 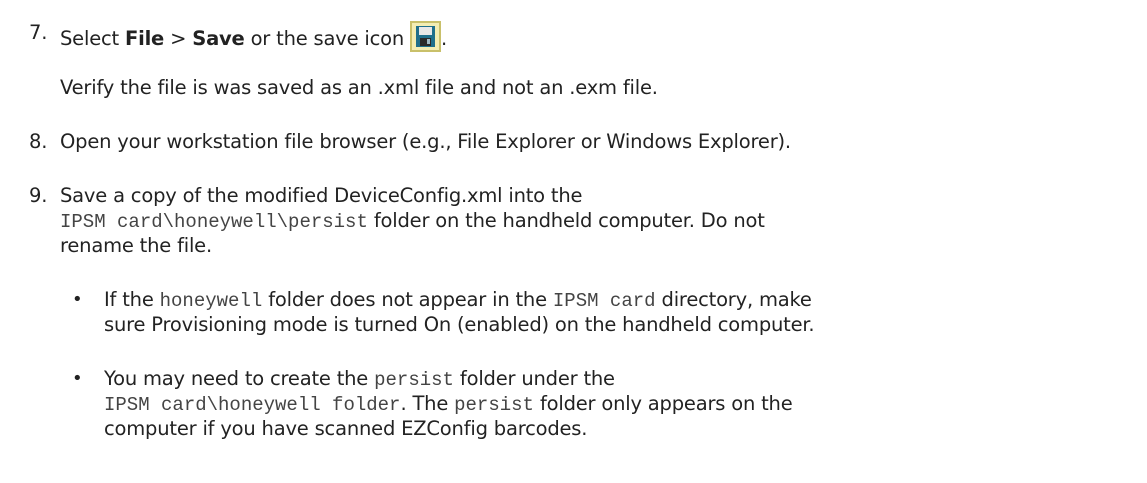 I want to click on step-7-number: 7., so click(x=38, y=32).